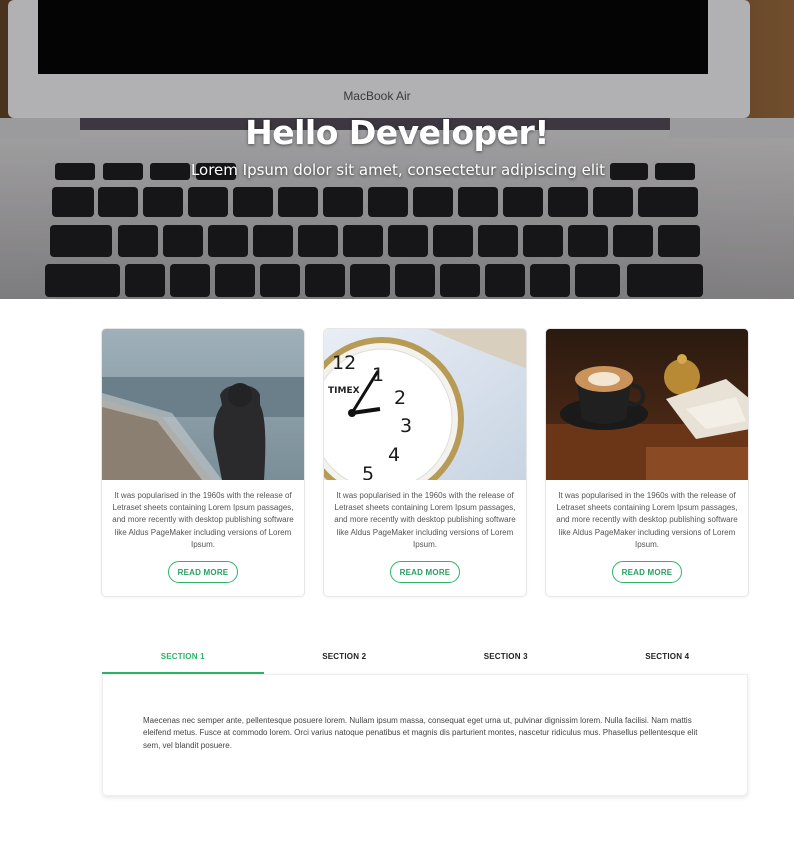 This screenshot has height=854, width=794. Describe the element at coordinates (344, 391) in the screenshot. I see `svg-text: TIMEX` at that location.